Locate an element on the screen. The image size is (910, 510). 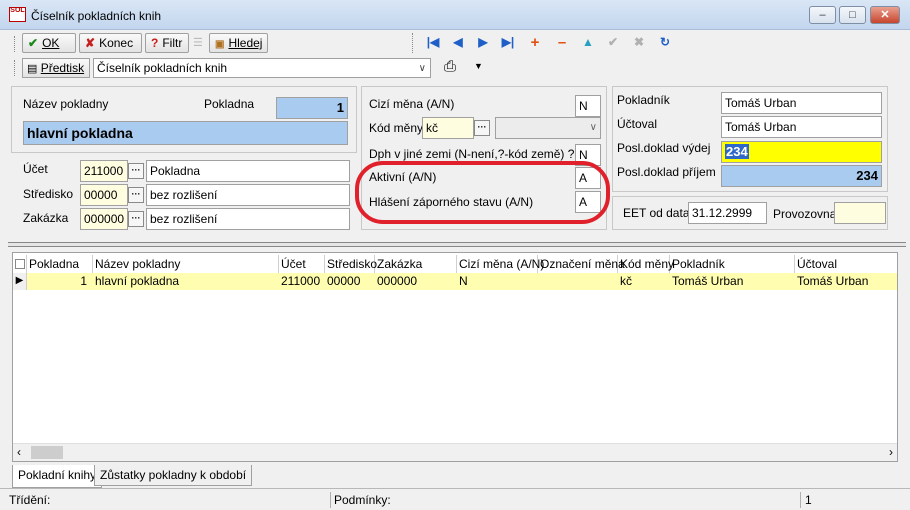
kod-meny-lookup-button: ··· is located at coordinates (482, 128).